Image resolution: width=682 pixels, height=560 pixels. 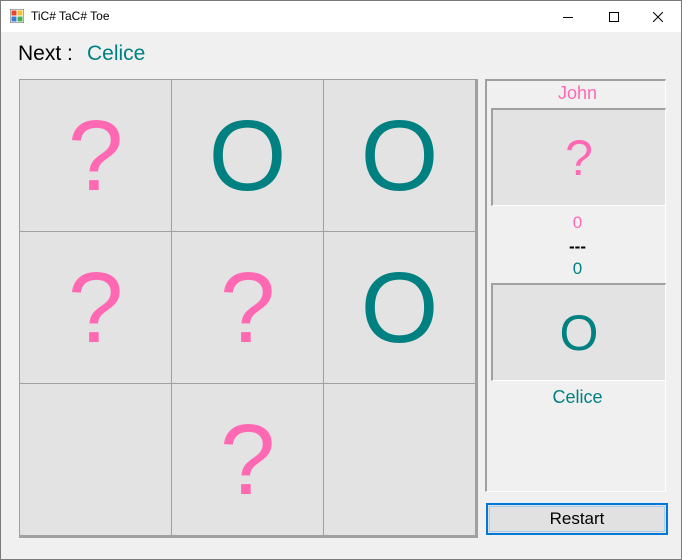 What do you see at coordinates (577, 268) in the screenshot?
I see `player2-score: 0` at bounding box center [577, 268].